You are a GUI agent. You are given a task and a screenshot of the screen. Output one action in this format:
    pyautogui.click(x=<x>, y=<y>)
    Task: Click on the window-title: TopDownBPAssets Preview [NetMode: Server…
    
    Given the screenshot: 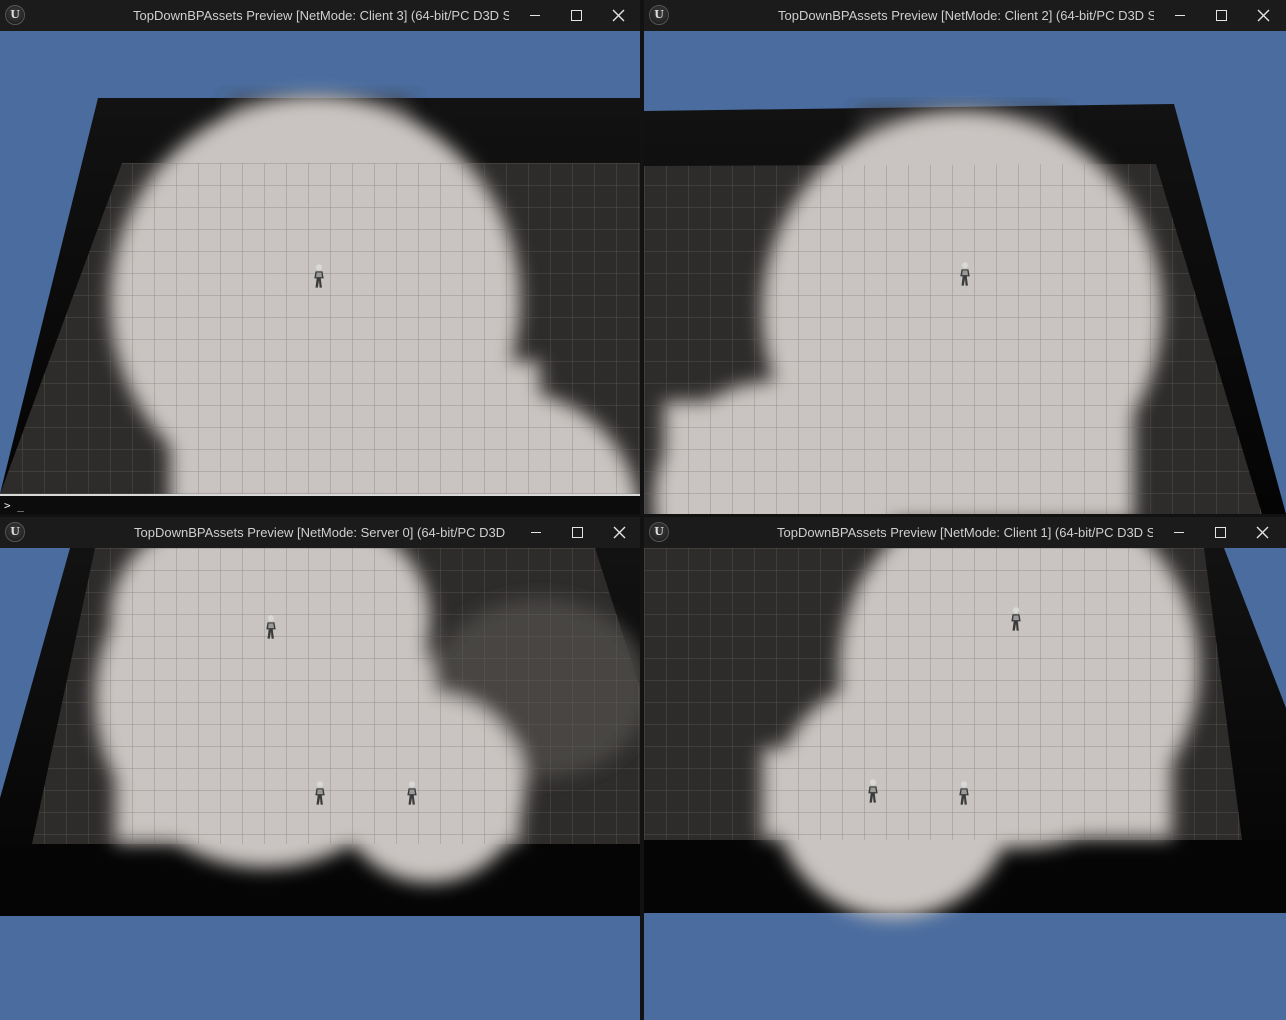 What is the action you would take?
    pyautogui.click(x=320, y=532)
    